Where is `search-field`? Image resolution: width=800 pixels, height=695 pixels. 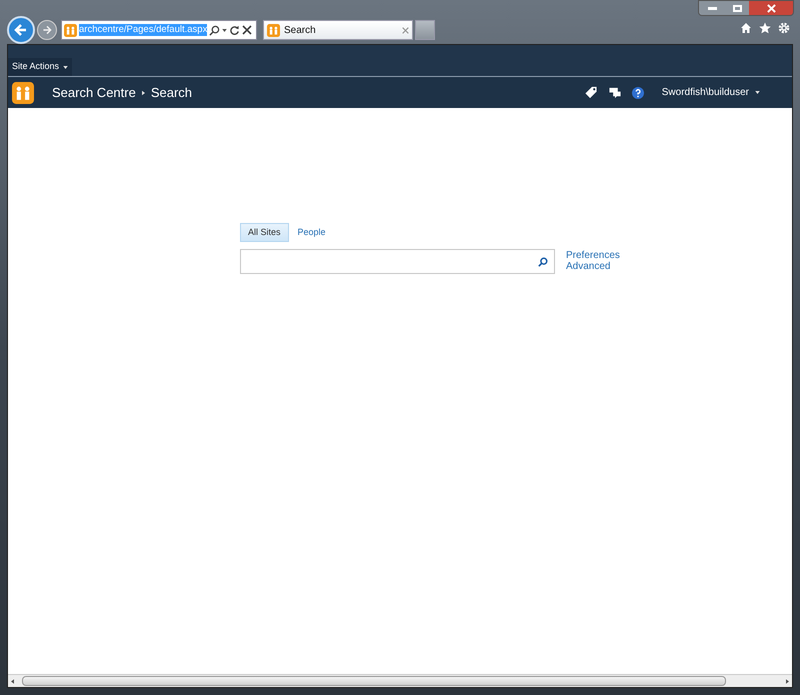
search-field is located at coordinates (397, 261).